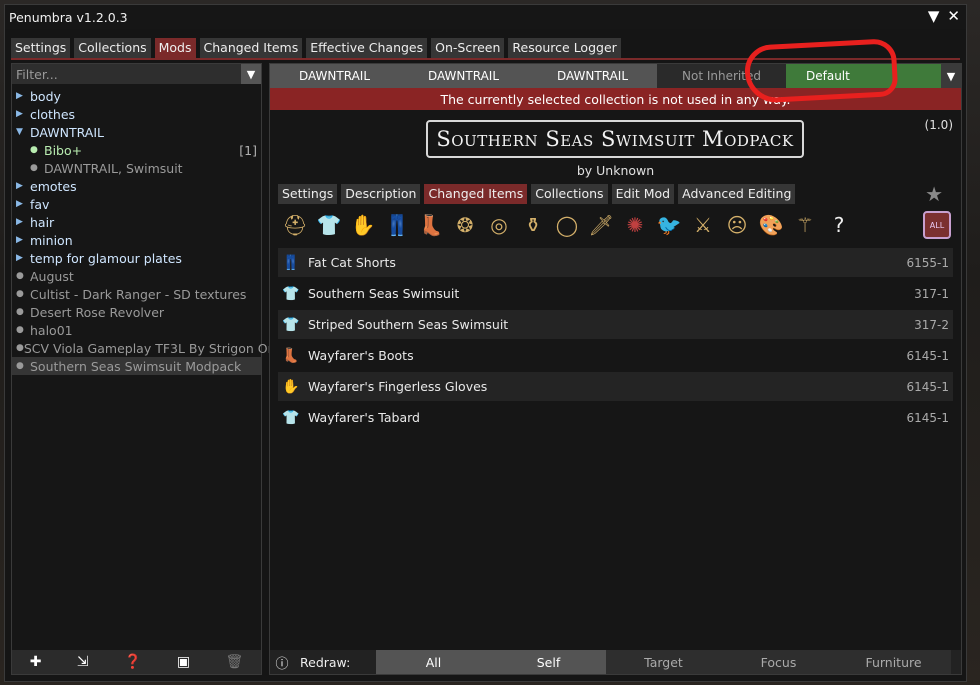 This screenshot has width=980, height=685. Describe the element at coordinates (873, 76) in the screenshot. I see `collection-selector: Default ▼` at that location.